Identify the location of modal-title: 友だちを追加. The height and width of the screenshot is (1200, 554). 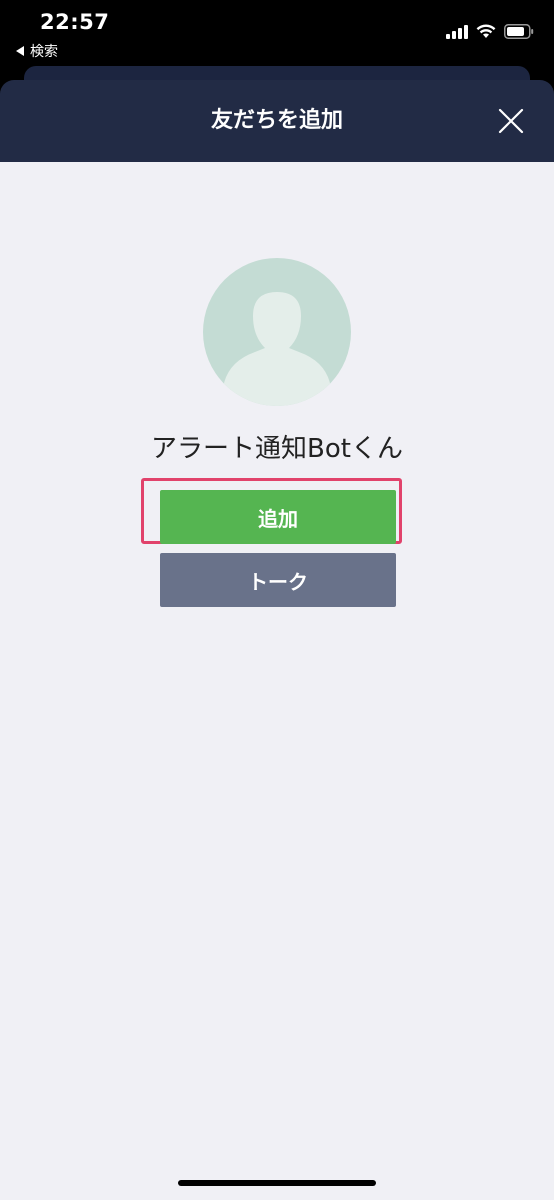
(276, 120).